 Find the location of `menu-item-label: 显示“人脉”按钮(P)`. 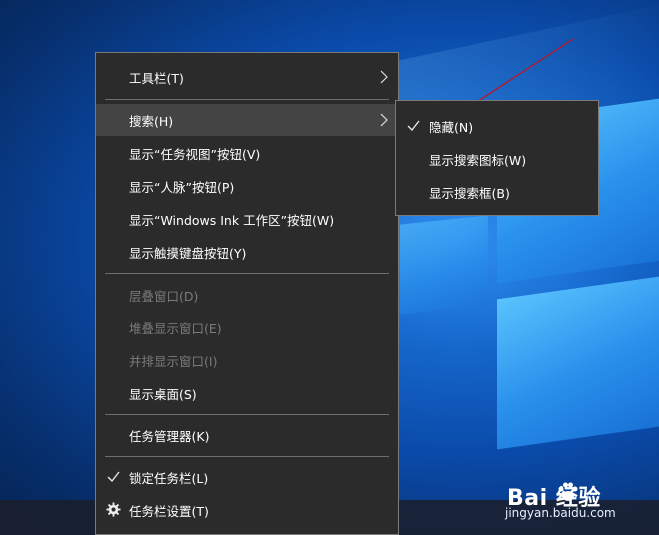

menu-item-label: 显示“人脉”按钮(P) is located at coordinates (182, 187).